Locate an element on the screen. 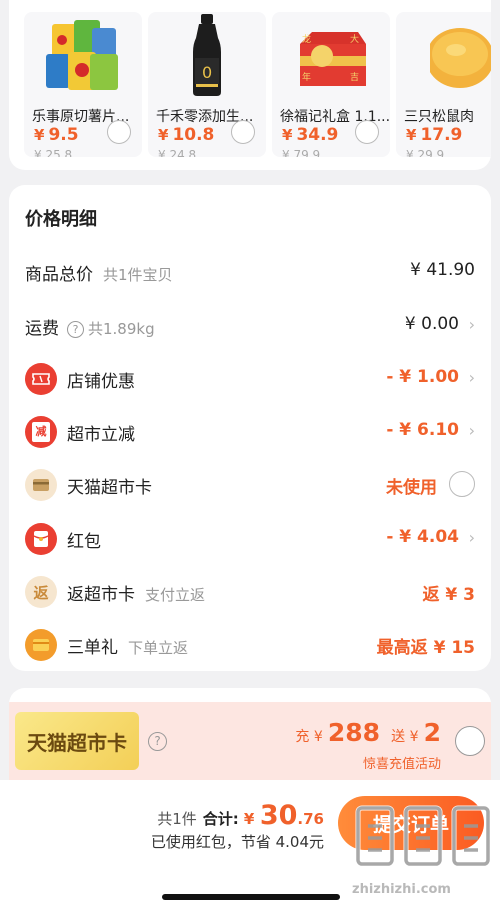  row-label: 超市立减 is located at coordinates (101, 435).